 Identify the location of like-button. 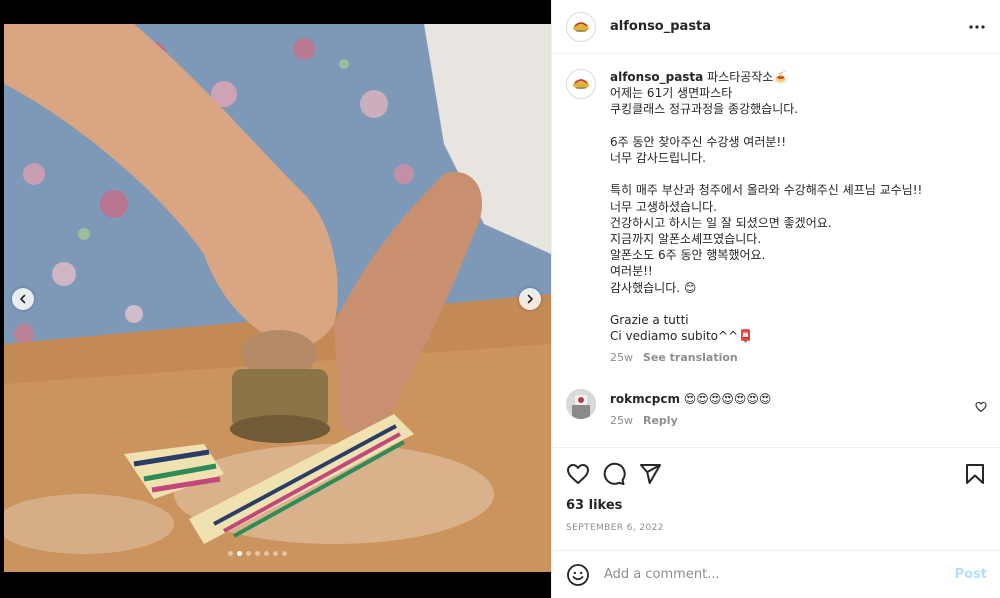
(578, 474).